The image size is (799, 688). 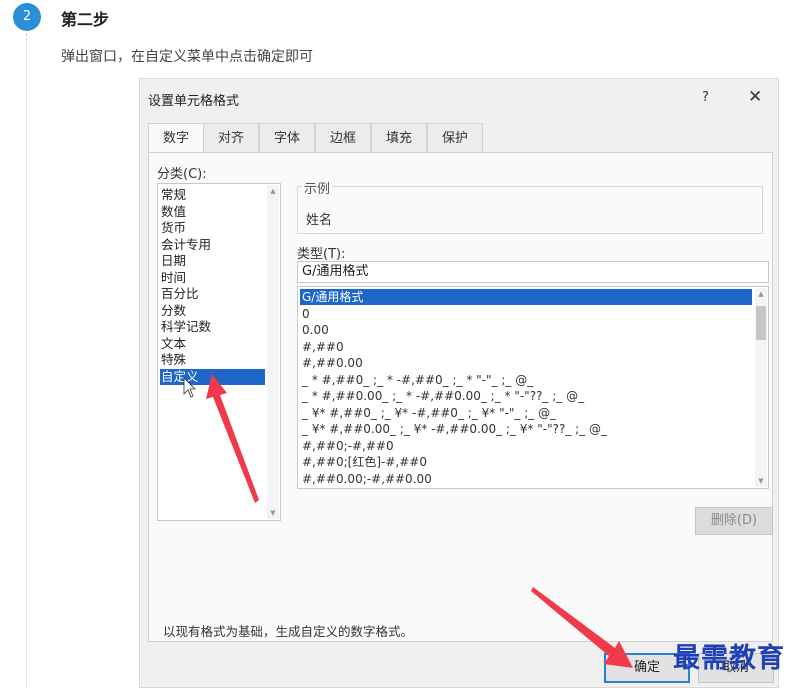 What do you see at coordinates (232, 438) in the screenshot?
I see `arrow-to-custom-icon` at bounding box center [232, 438].